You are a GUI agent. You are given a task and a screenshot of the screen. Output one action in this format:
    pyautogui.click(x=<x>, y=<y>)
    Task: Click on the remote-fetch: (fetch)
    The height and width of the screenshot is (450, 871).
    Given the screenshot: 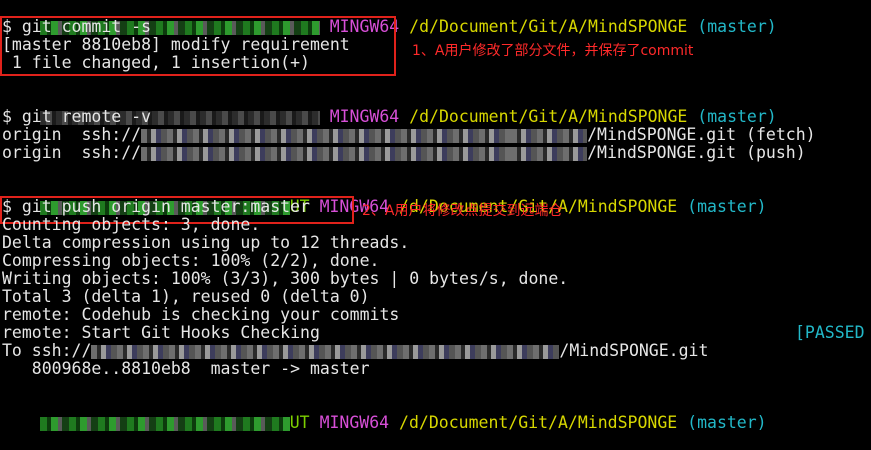 What is the action you would take?
    pyautogui.click(x=781, y=134)
    